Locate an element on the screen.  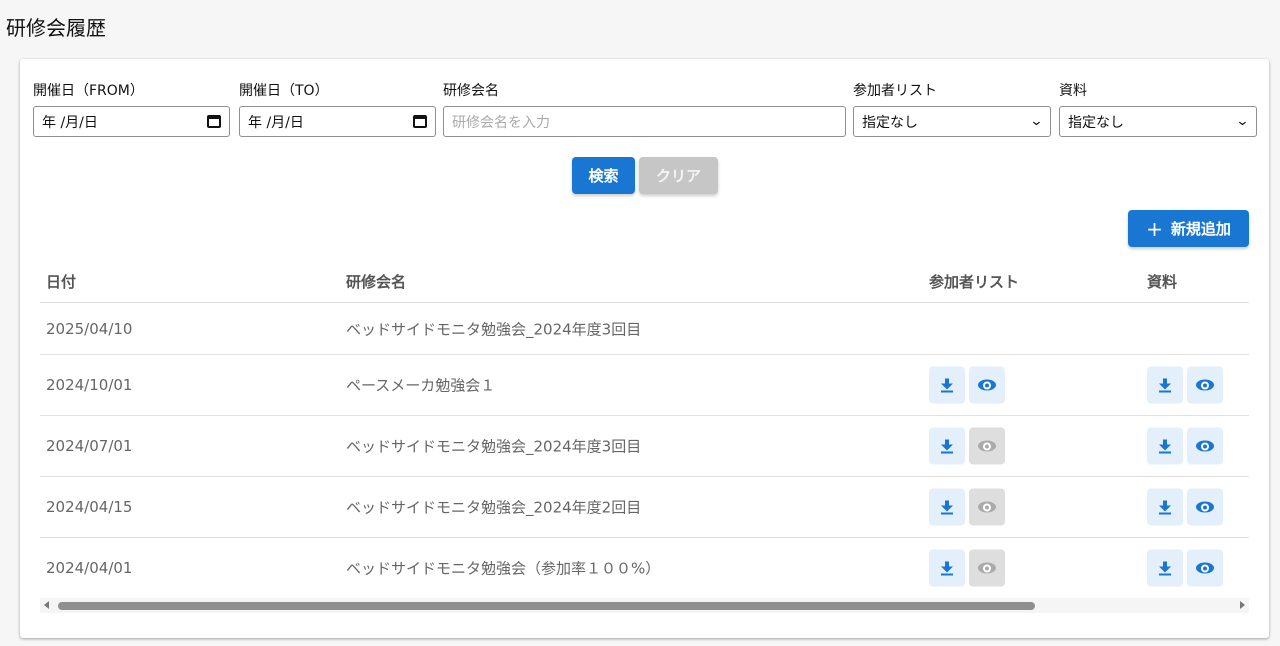
name-input: 研修会名を入力 is located at coordinates (644, 121).